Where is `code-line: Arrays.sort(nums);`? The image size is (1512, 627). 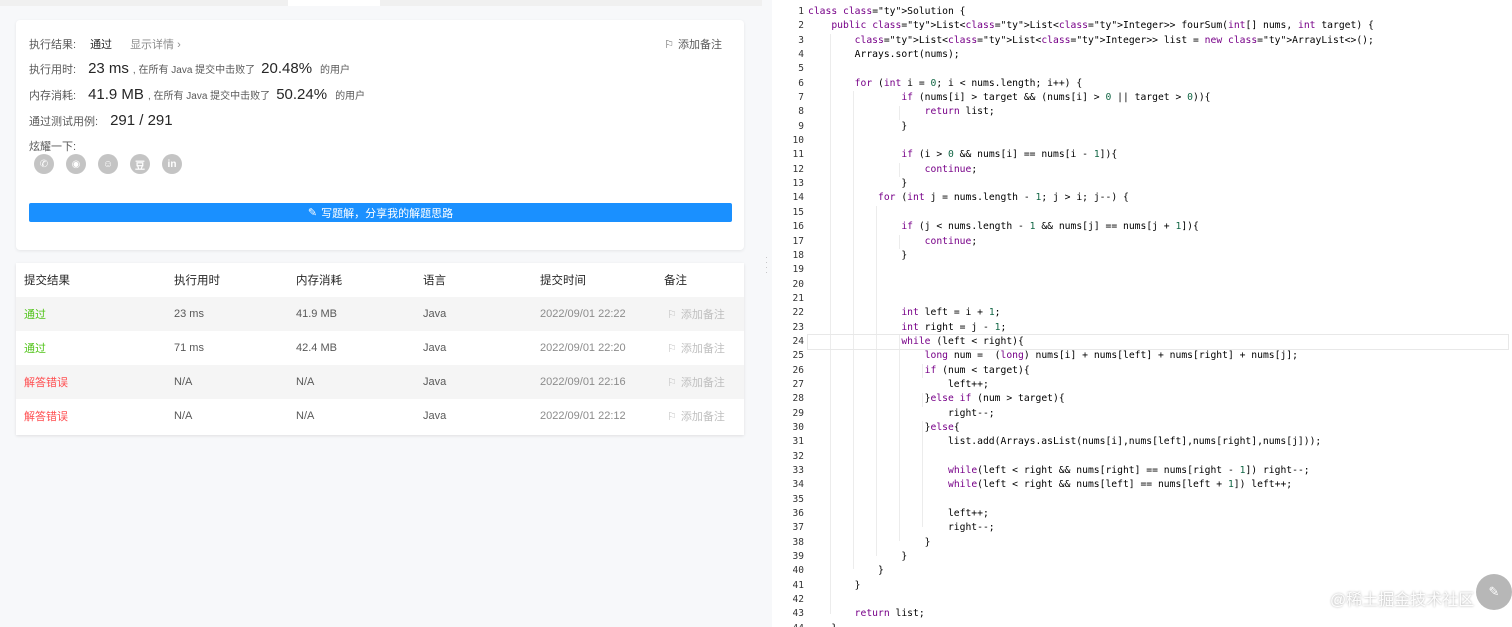
code-line: Arrays.sort(nums); is located at coordinates (1158, 55).